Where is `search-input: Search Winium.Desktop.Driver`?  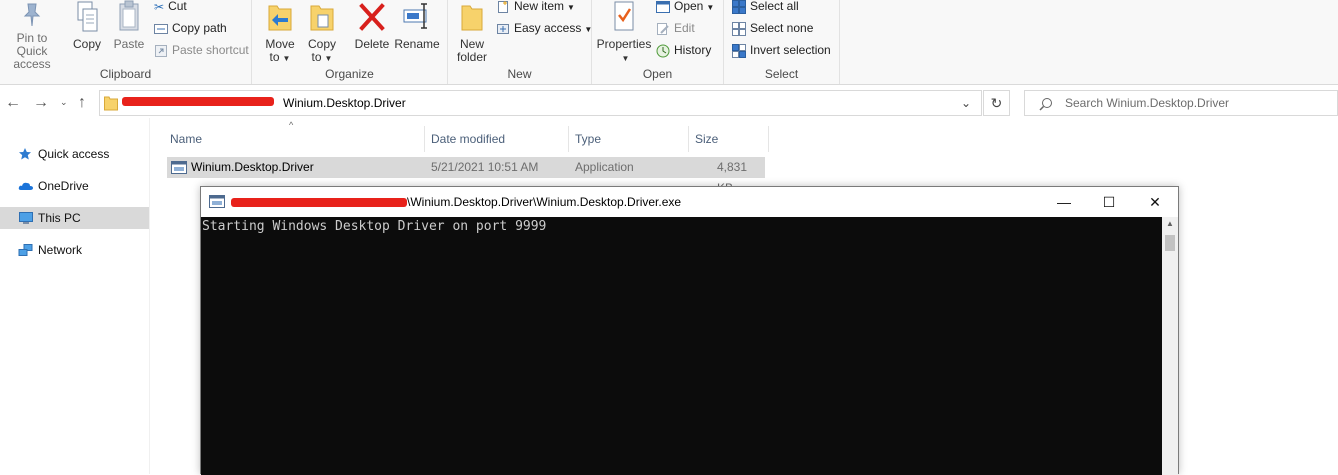
search-input: Search Winium.Desktop.Driver is located at coordinates (1147, 103).